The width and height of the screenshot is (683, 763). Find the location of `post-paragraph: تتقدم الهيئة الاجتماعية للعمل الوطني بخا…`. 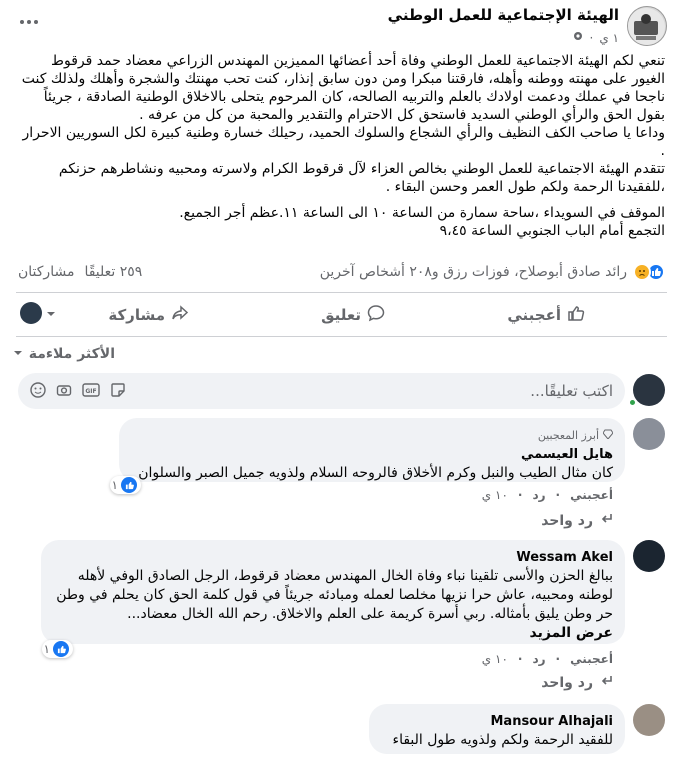

post-paragraph: تتقدم الهيئة الاجتماعية للعمل الوطني بخا… is located at coordinates (361, 178).